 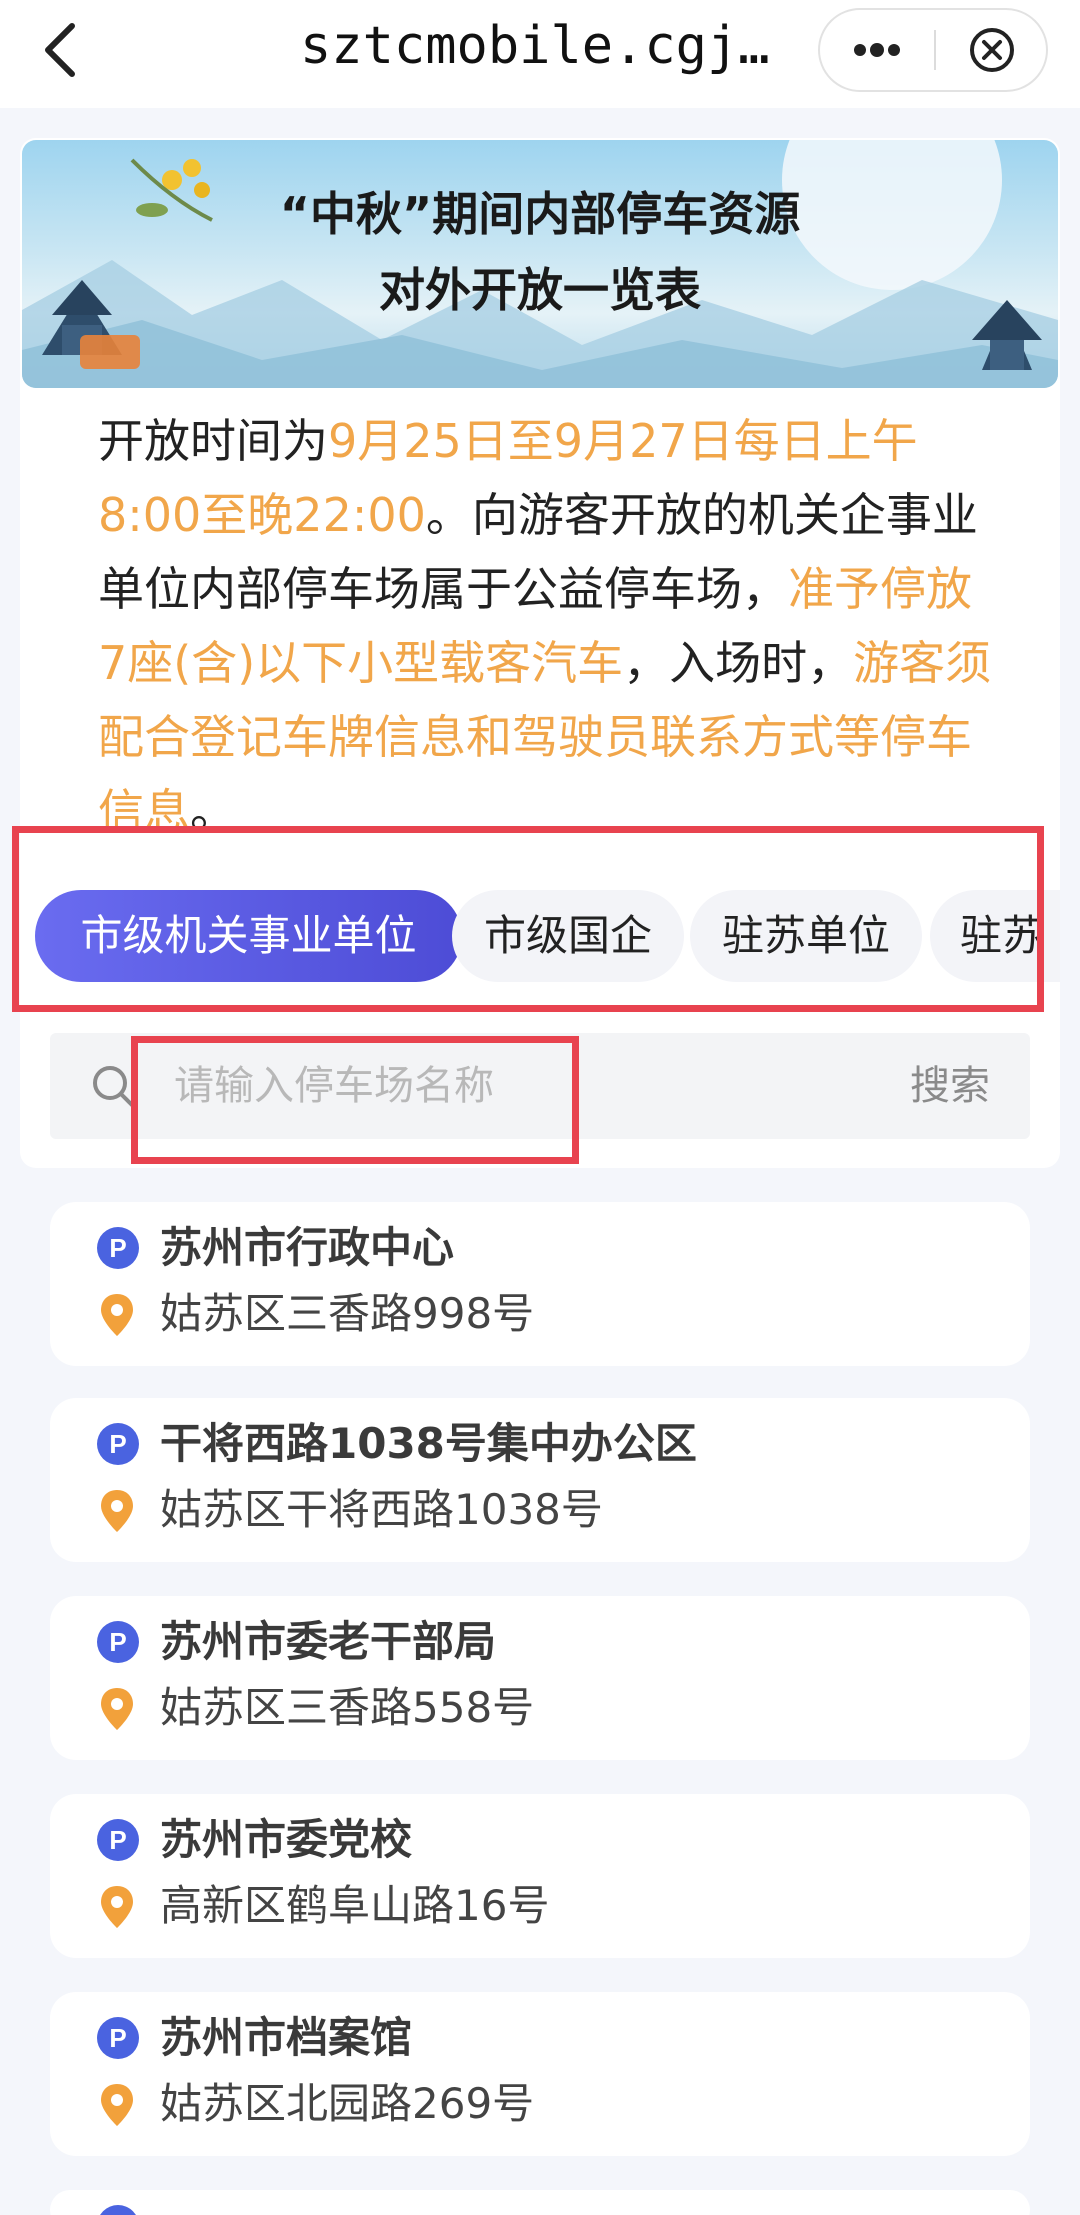 I want to click on tab-municipal-institutions: 市级机关事业单位, so click(x=248, y=936).